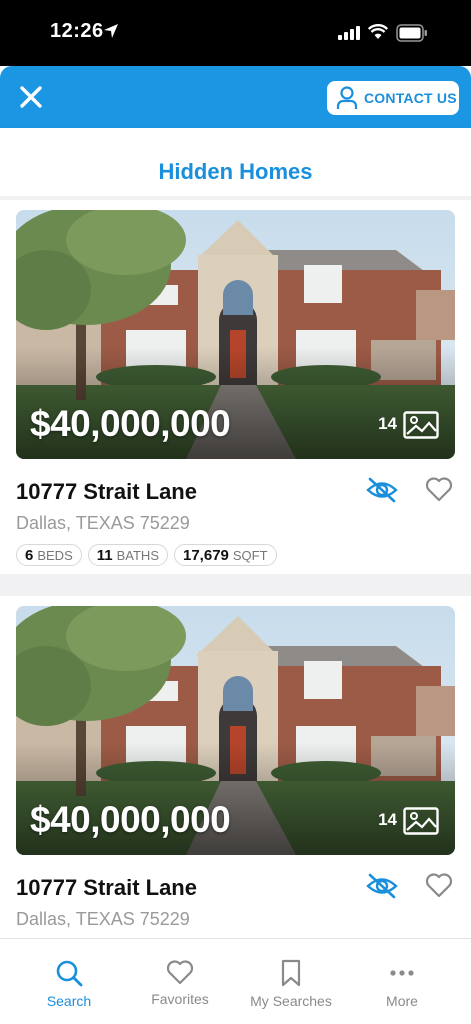 The height and width of the screenshot is (1024, 471). I want to click on battery-icon, so click(411, 33).